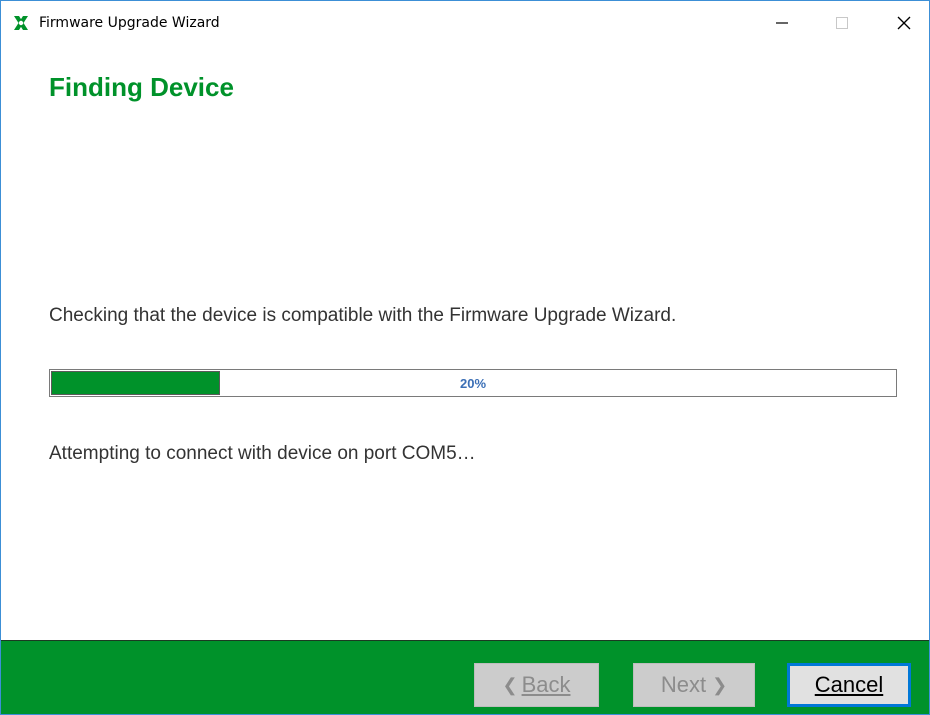 This screenshot has width=930, height=715. What do you see at coordinates (465, 23) in the screenshot?
I see `title-bar: Firmware Upgrade Wizard` at bounding box center [465, 23].